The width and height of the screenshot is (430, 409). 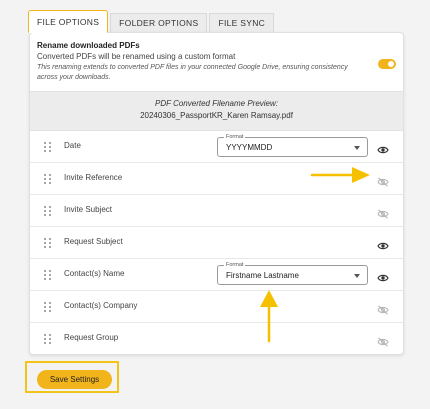 What do you see at coordinates (88, 45) in the screenshot?
I see `rename-title: Rename downloaded PDFs` at bounding box center [88, 45].